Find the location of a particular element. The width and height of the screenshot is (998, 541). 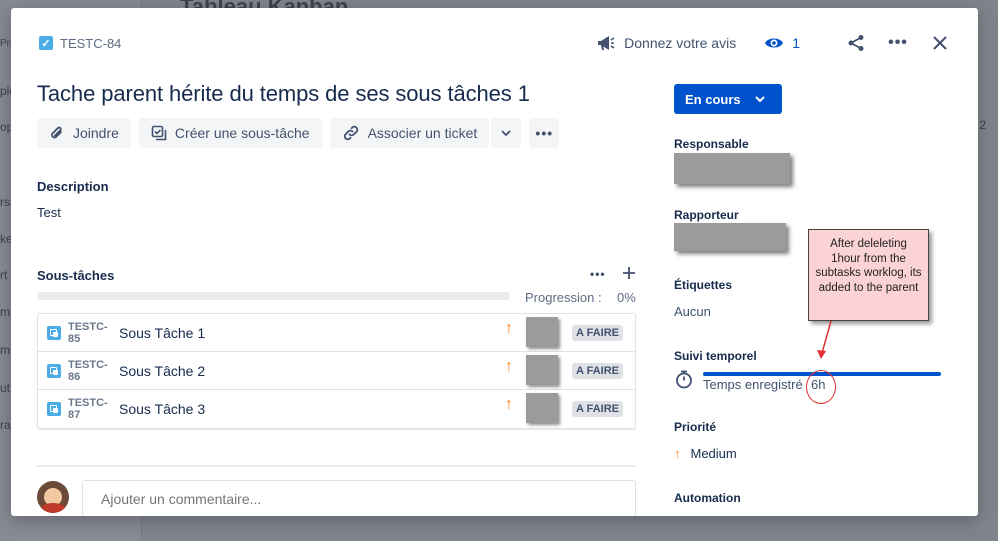

subtask-key: TESTC-85 is located at coordinates (93, 333).